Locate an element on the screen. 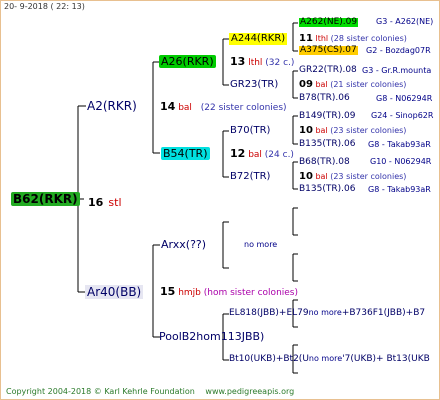 The height and width of the screenshot is (400, 440). pool-line-1: EL818(JBB)+EL79no more+B736F1(JBB)+B7 is located at coordinates (327, 313).